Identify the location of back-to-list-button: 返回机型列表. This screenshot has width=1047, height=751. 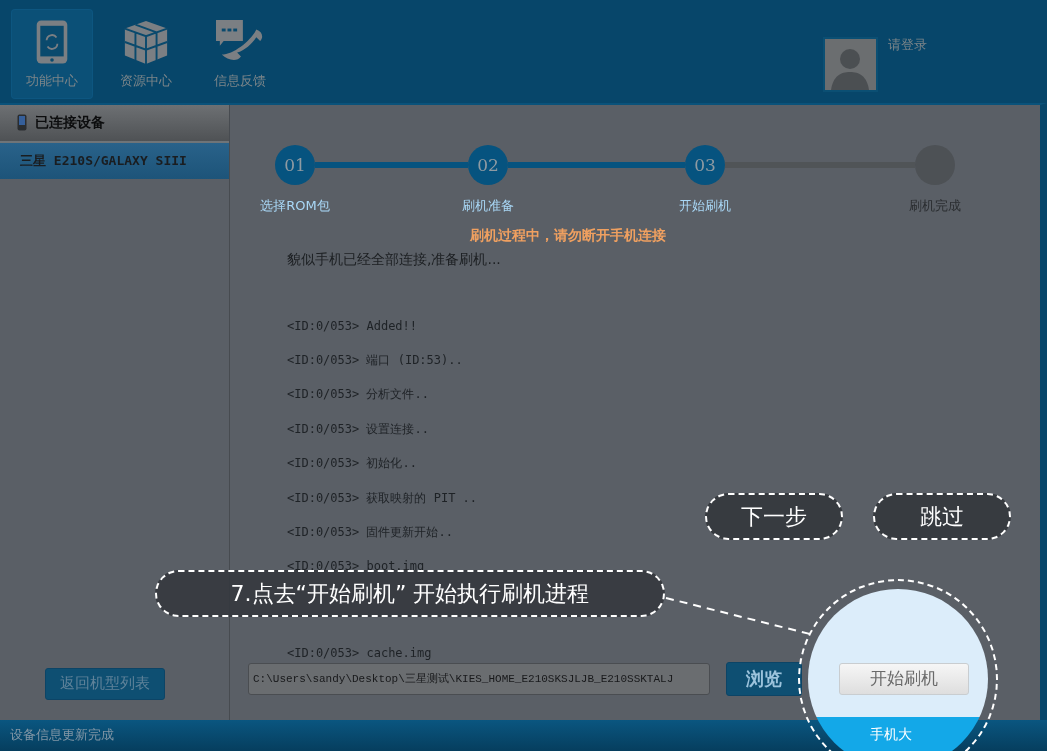
(104, 683).